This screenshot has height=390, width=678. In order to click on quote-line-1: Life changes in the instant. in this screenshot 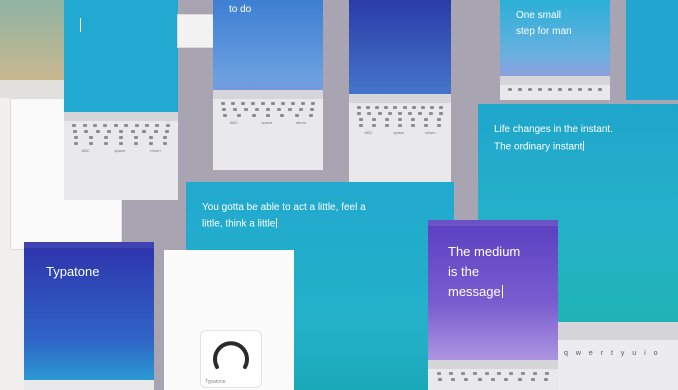, I will do `click(553, 129)`.